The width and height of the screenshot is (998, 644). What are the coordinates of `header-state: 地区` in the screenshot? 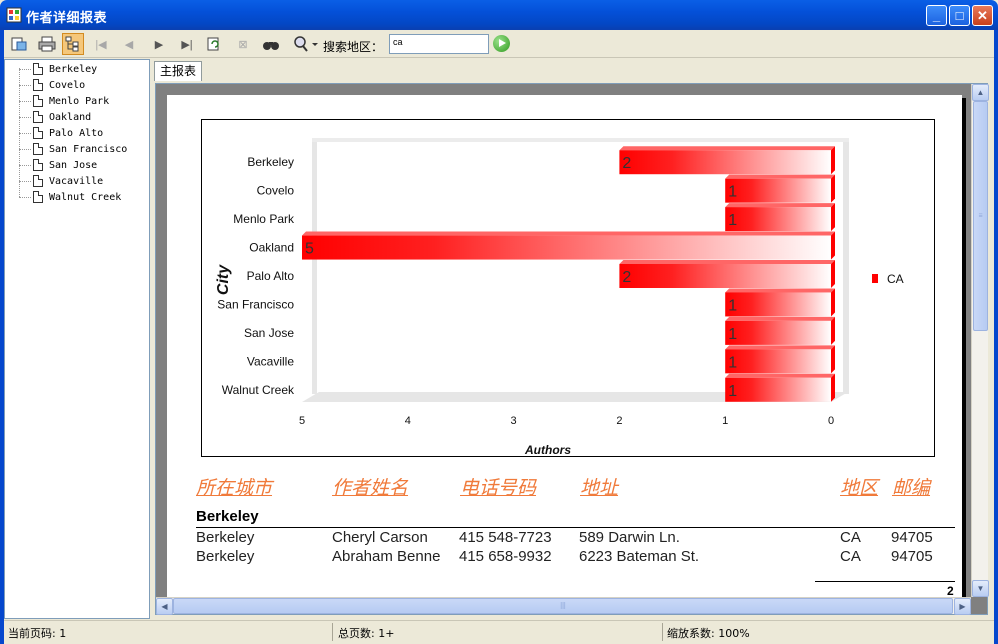 It's located at (859, 488).